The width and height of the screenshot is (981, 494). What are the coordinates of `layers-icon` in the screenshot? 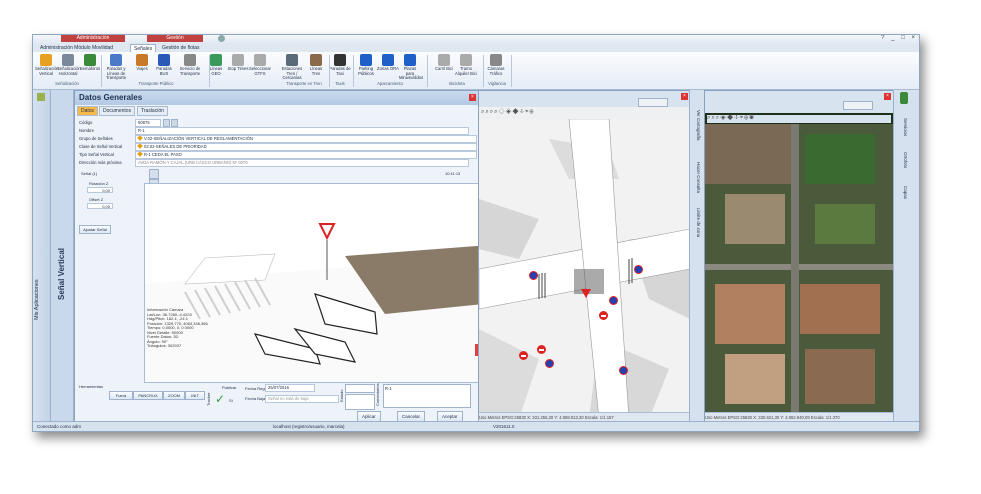 It's located at (154, 174).